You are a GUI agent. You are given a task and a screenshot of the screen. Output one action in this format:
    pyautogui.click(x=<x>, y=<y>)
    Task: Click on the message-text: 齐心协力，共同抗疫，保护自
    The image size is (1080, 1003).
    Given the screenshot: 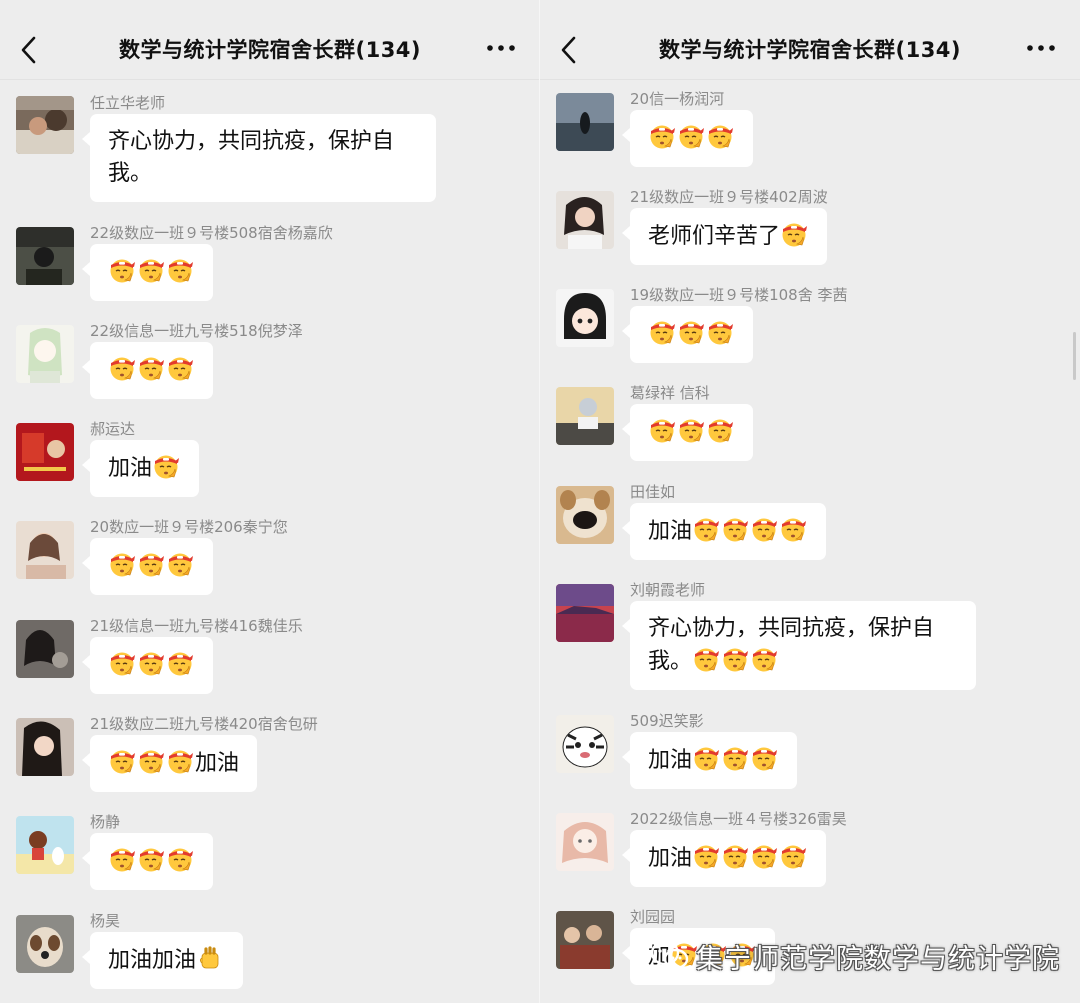 What is the action you would take?
    pyautogui.click(x=251, y=141)
    